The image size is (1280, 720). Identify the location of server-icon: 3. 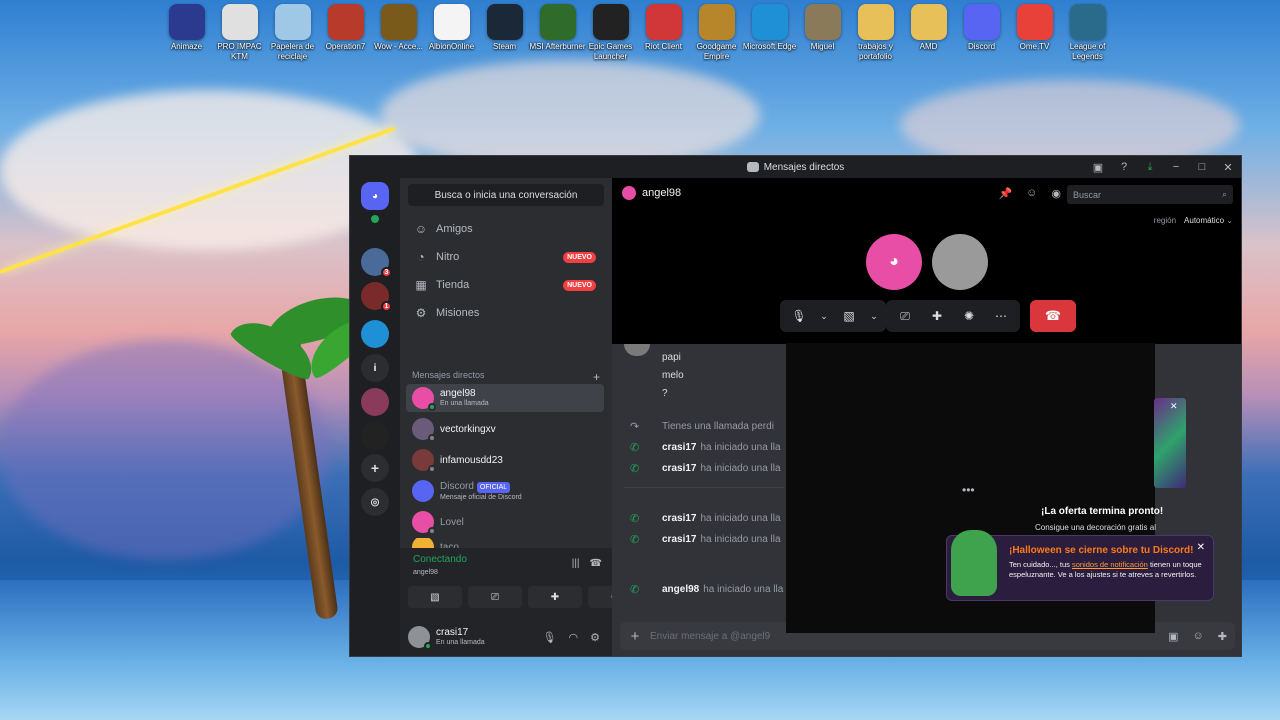
(376, 263).